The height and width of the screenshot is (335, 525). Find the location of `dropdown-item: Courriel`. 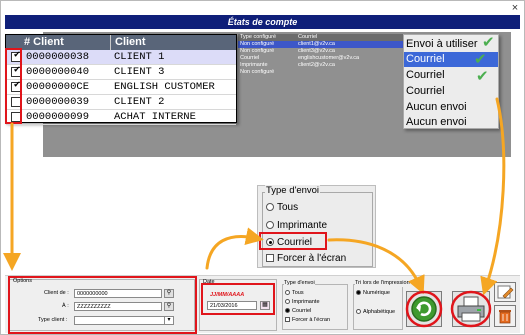

dropdown-item: Courriel is located at coordinates (451, 91).